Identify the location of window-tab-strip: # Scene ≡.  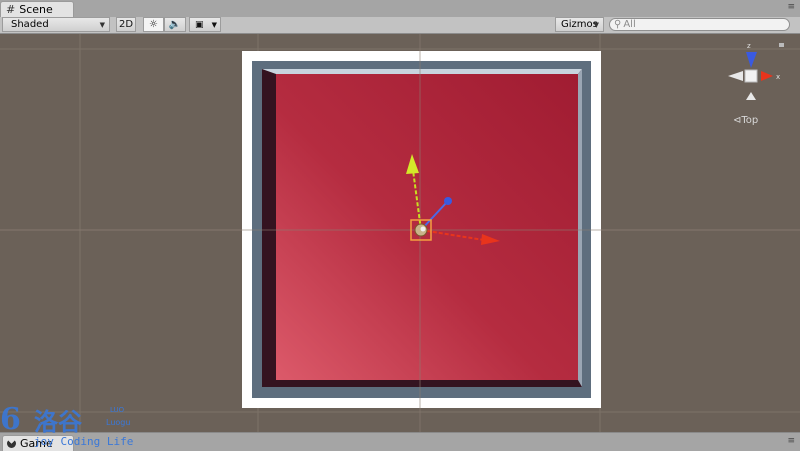
(400, 9).